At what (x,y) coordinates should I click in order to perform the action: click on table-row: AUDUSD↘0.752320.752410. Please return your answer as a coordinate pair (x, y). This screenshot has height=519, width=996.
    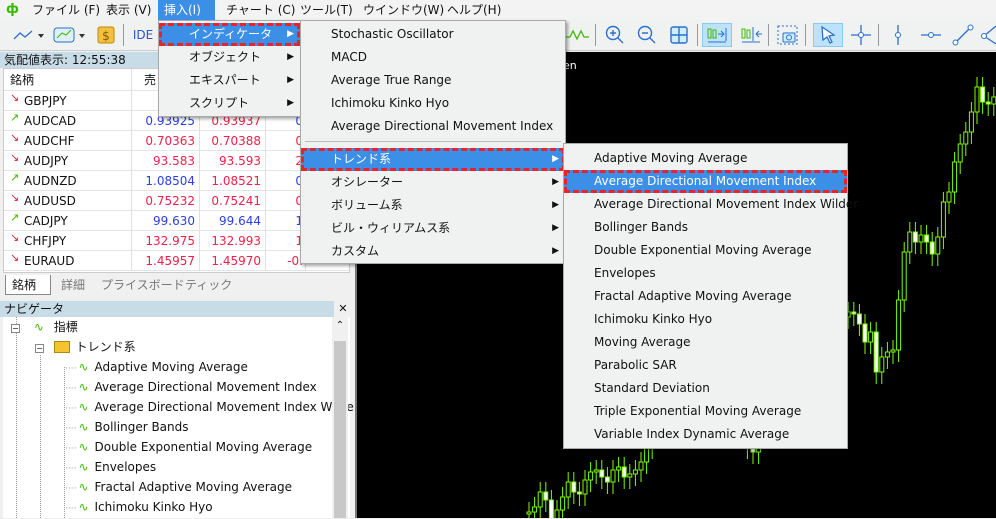
    Looking at the image, I should click on (176, 201).